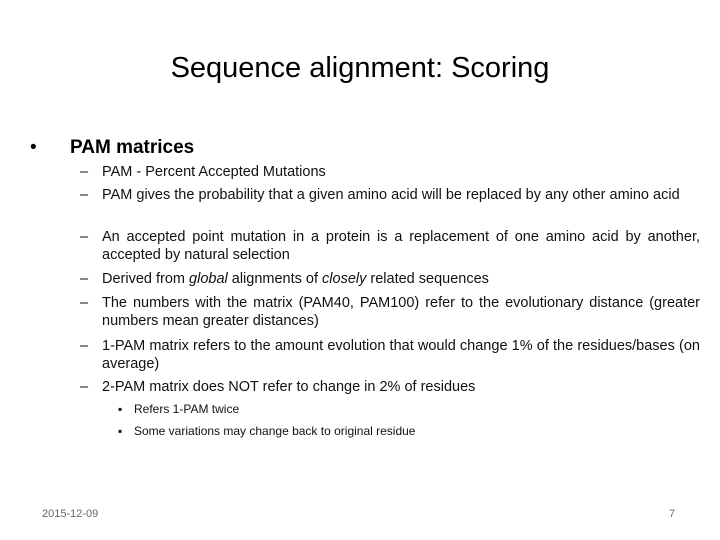 This screenshot has height=540, width=720. What do you see at coordinates (187, 409) in the screenshot?
I see `subpoint-text: Refers 1-PAM twice` at bounding box center [187, 409].